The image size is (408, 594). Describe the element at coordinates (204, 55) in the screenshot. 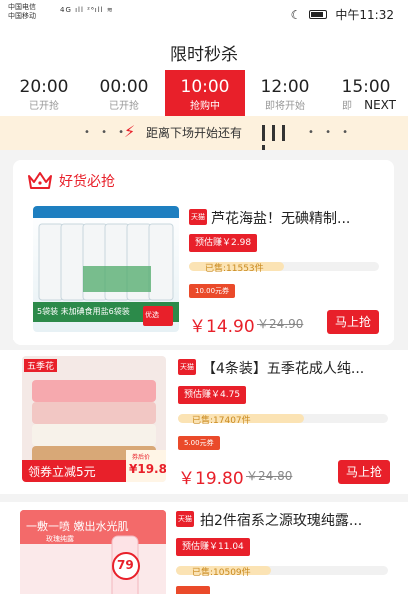

I see `page-title: 限时秒杀` at that location.